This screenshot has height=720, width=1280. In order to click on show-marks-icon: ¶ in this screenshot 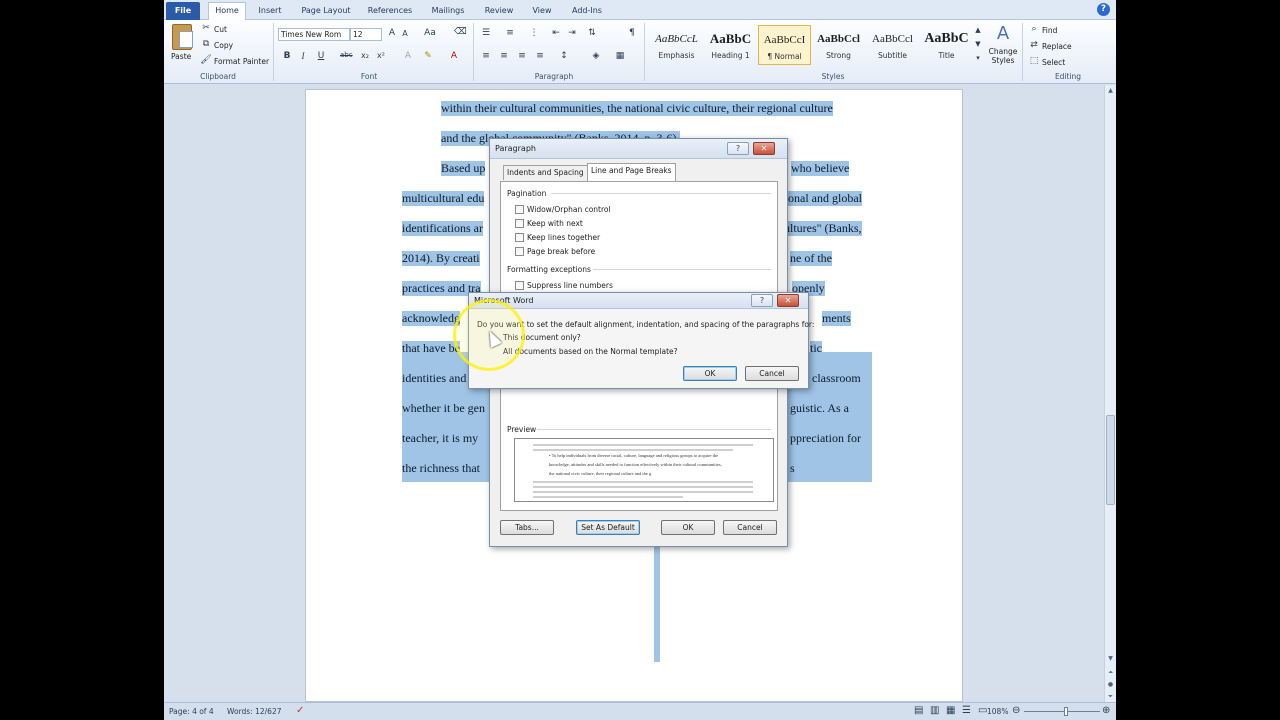, I will do `click(632, 33)`.